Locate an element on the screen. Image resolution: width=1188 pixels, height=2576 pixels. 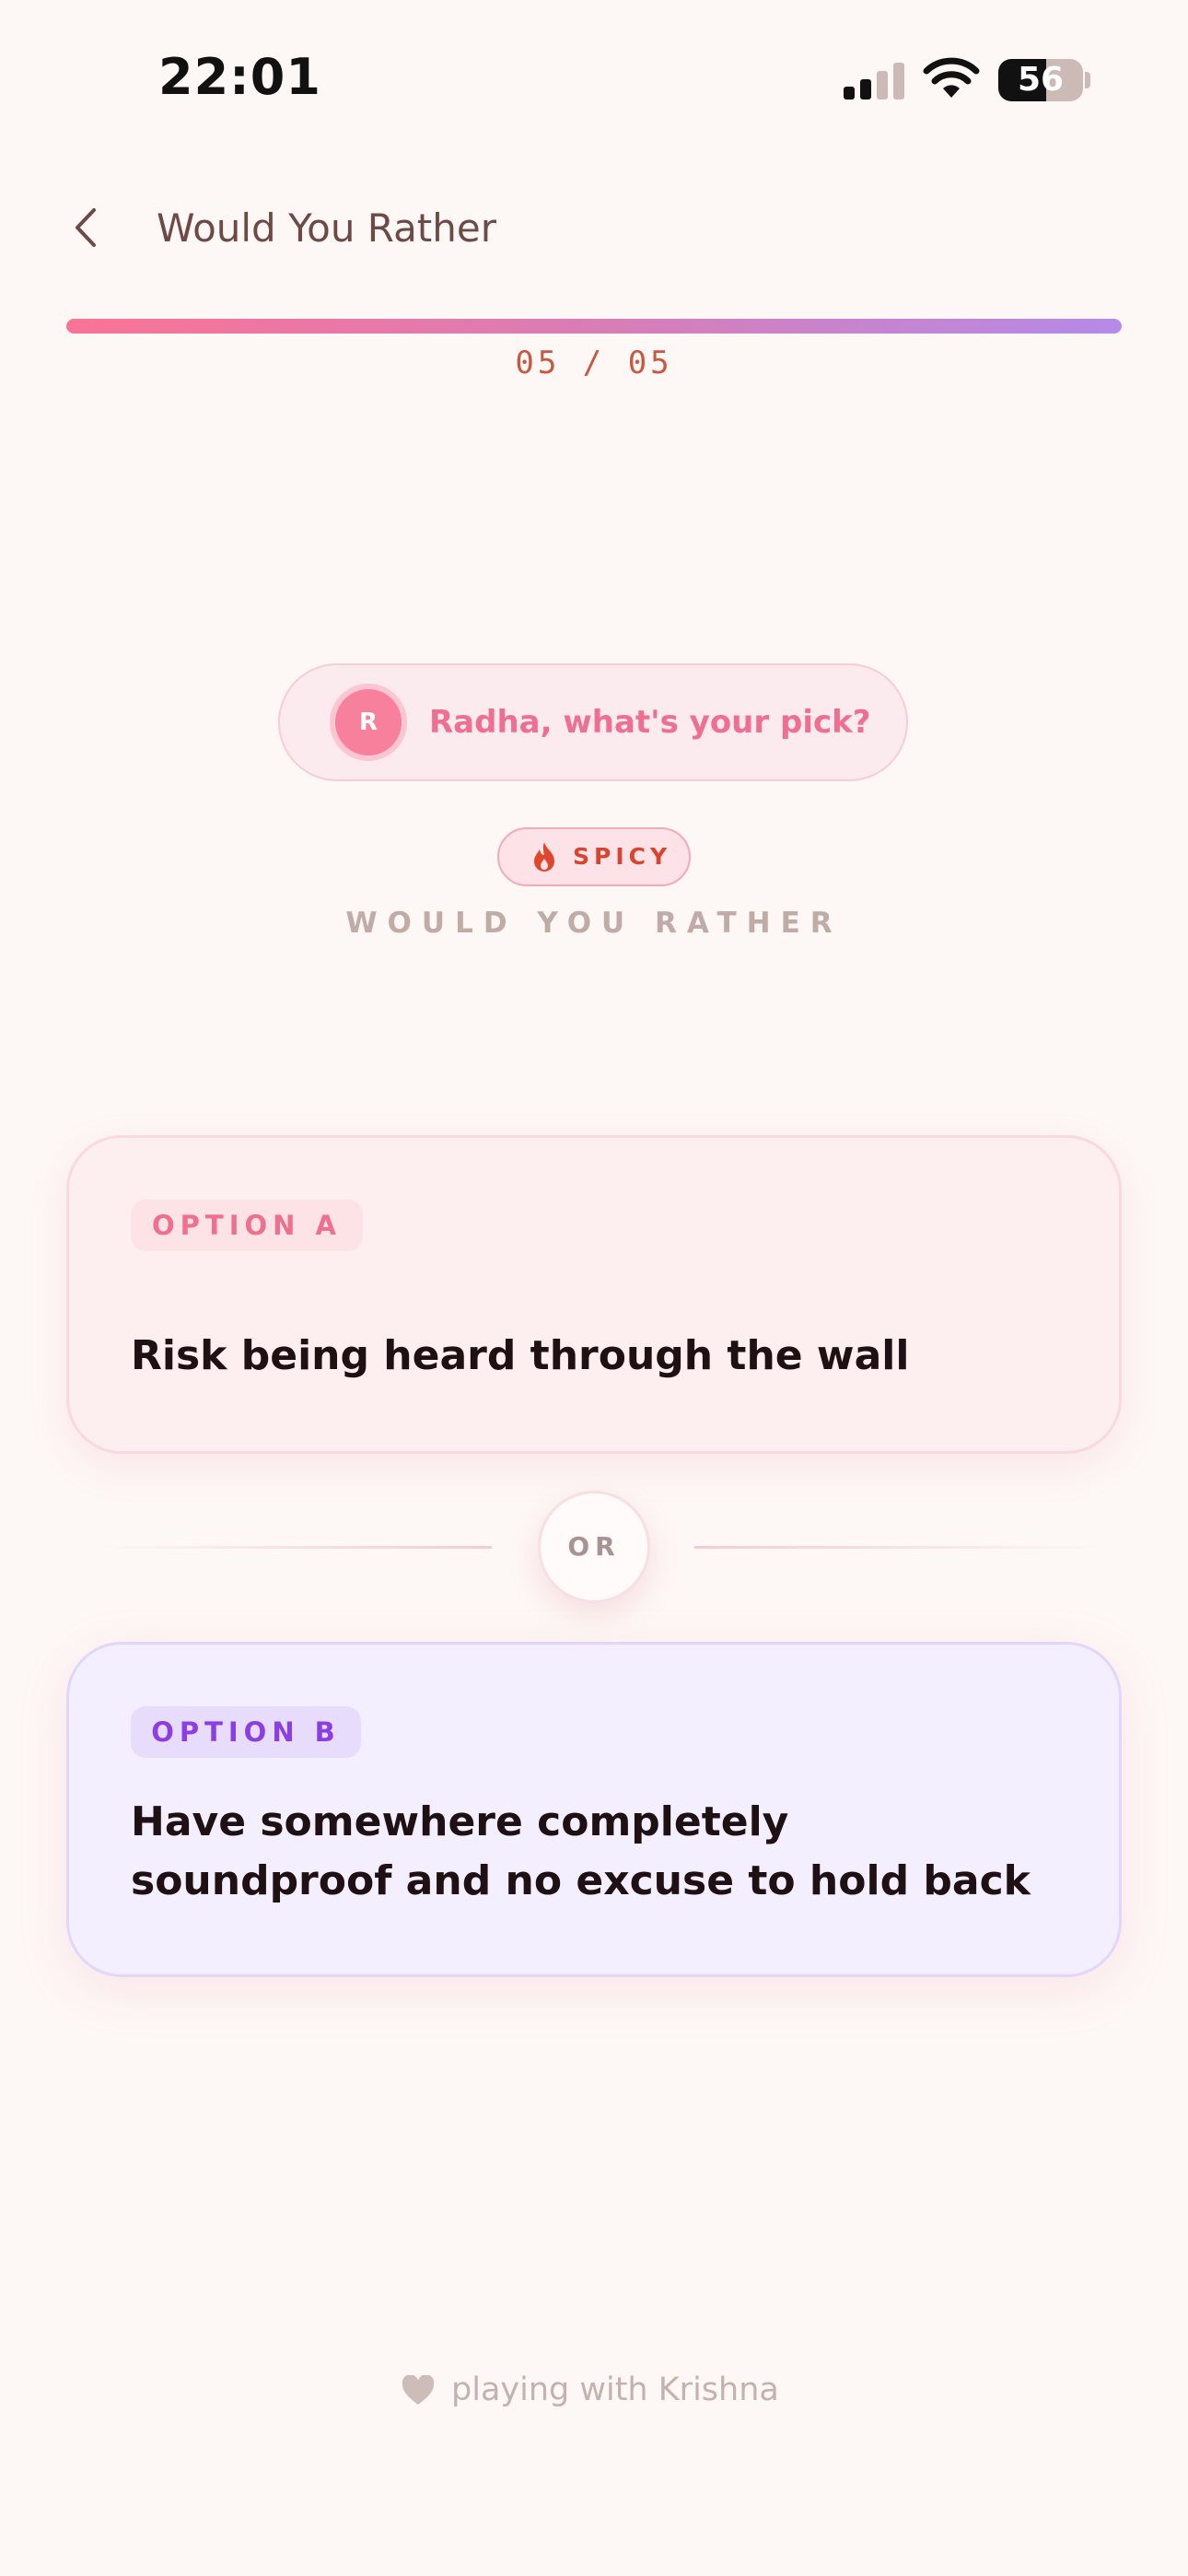
divider-line-right is located at coordinates (897, 1547).